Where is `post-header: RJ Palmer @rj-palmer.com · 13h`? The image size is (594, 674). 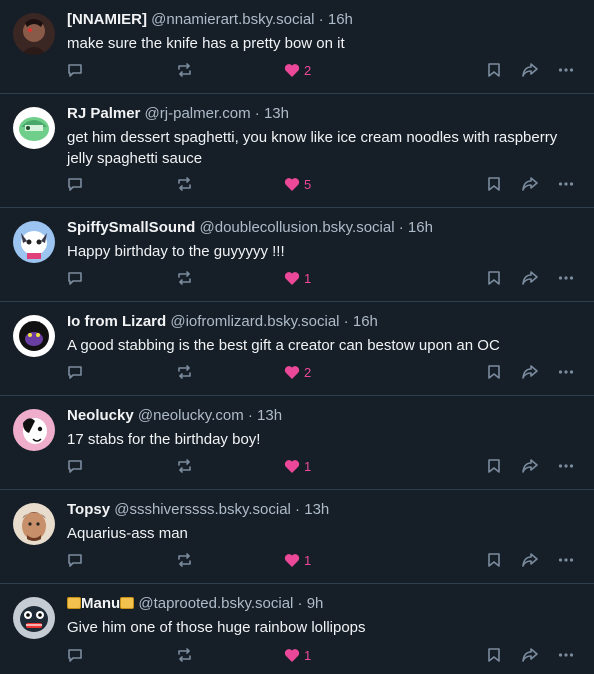
post-header: RJ Palmer @rj-palmer.com · 13h is located at coordinates (325, 114).